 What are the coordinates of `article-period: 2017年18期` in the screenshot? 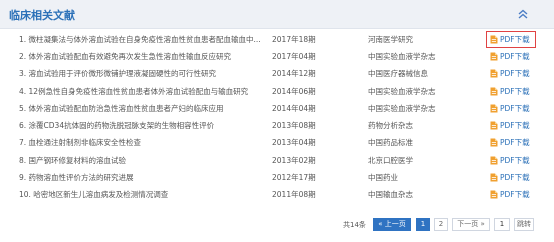 It's located at (294, 39).